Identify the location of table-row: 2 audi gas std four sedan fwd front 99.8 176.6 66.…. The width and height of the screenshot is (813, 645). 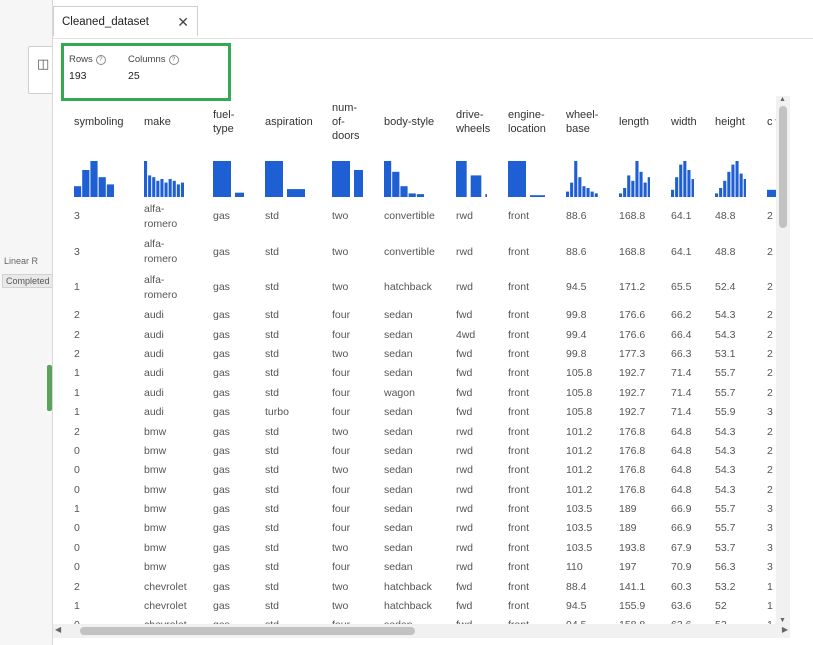
(421, 315).